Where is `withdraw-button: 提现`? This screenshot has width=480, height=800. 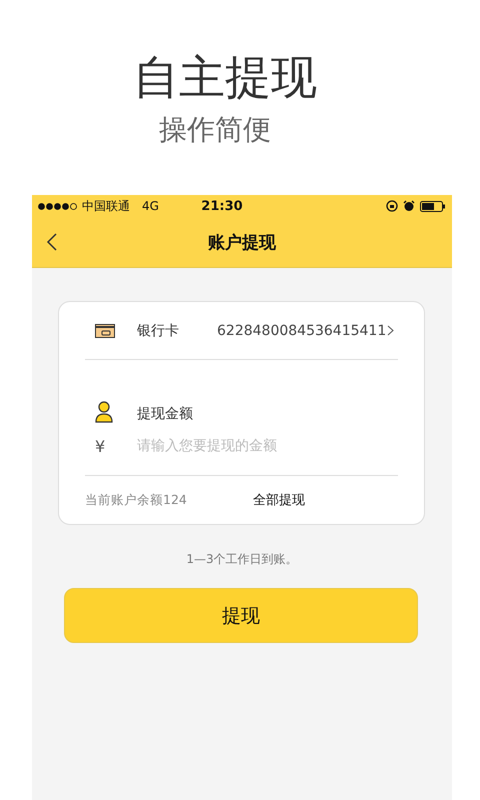
withdraw-button: 提现 is located at coordinates (241, 615).